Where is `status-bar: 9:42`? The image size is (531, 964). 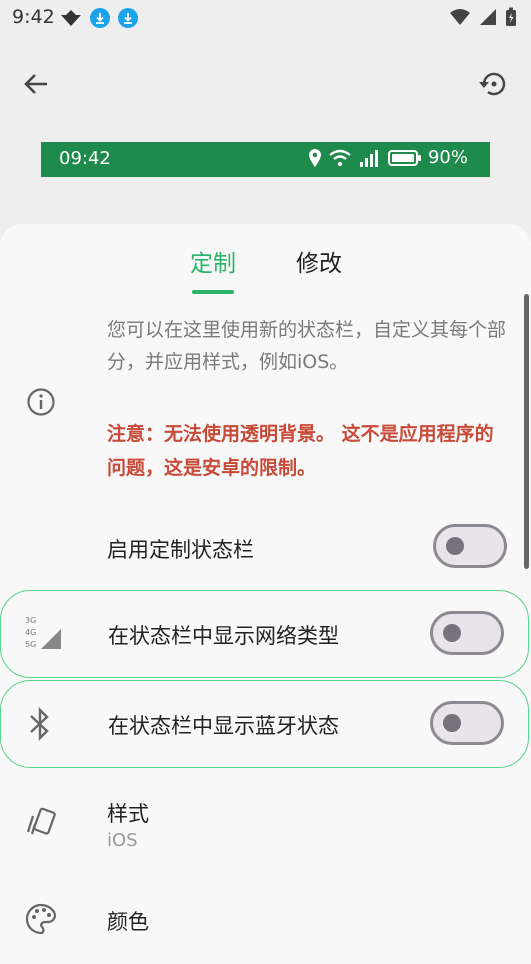 status-bar: 9:42 is located at coordinates (265, 18).